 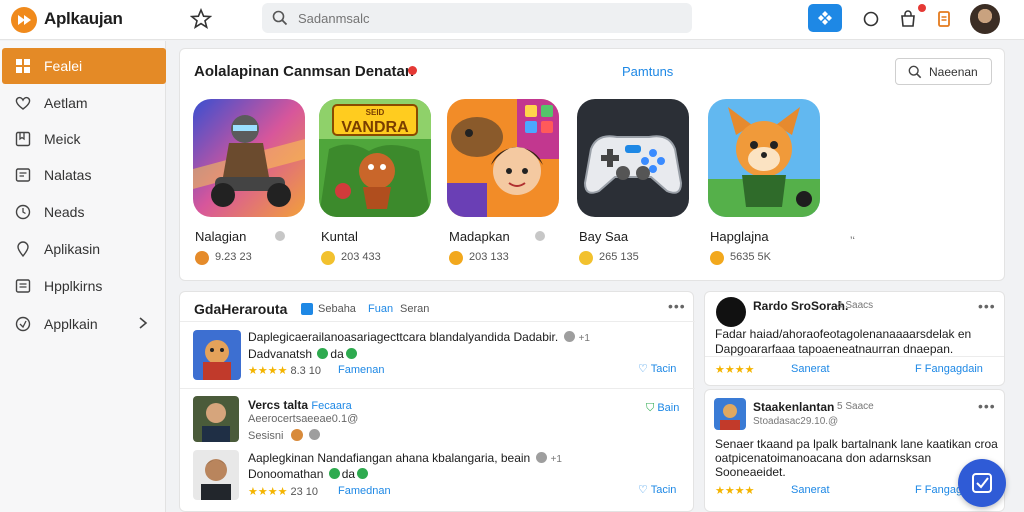 I want to click on review-title: Rardo SroSorah., so click(x=801, y=306).